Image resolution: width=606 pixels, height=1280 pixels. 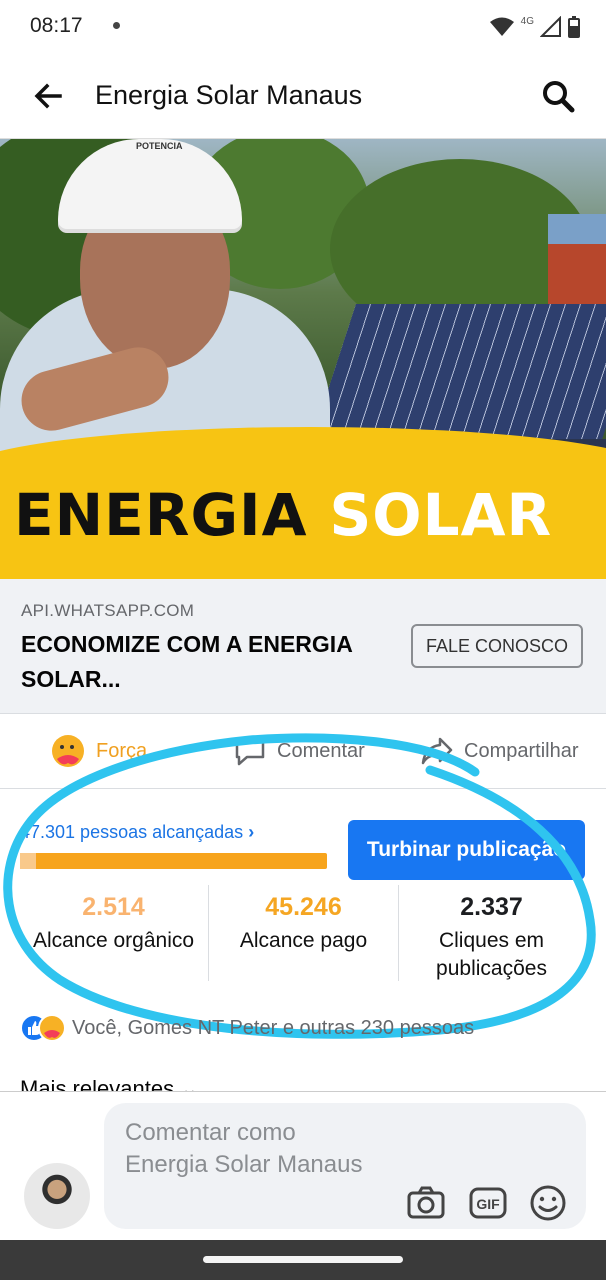 What do you see at coordinates (441, 515) in the screenshot?
I see `banner-word-solar: SOLAR` at bounding box center [441, 515].